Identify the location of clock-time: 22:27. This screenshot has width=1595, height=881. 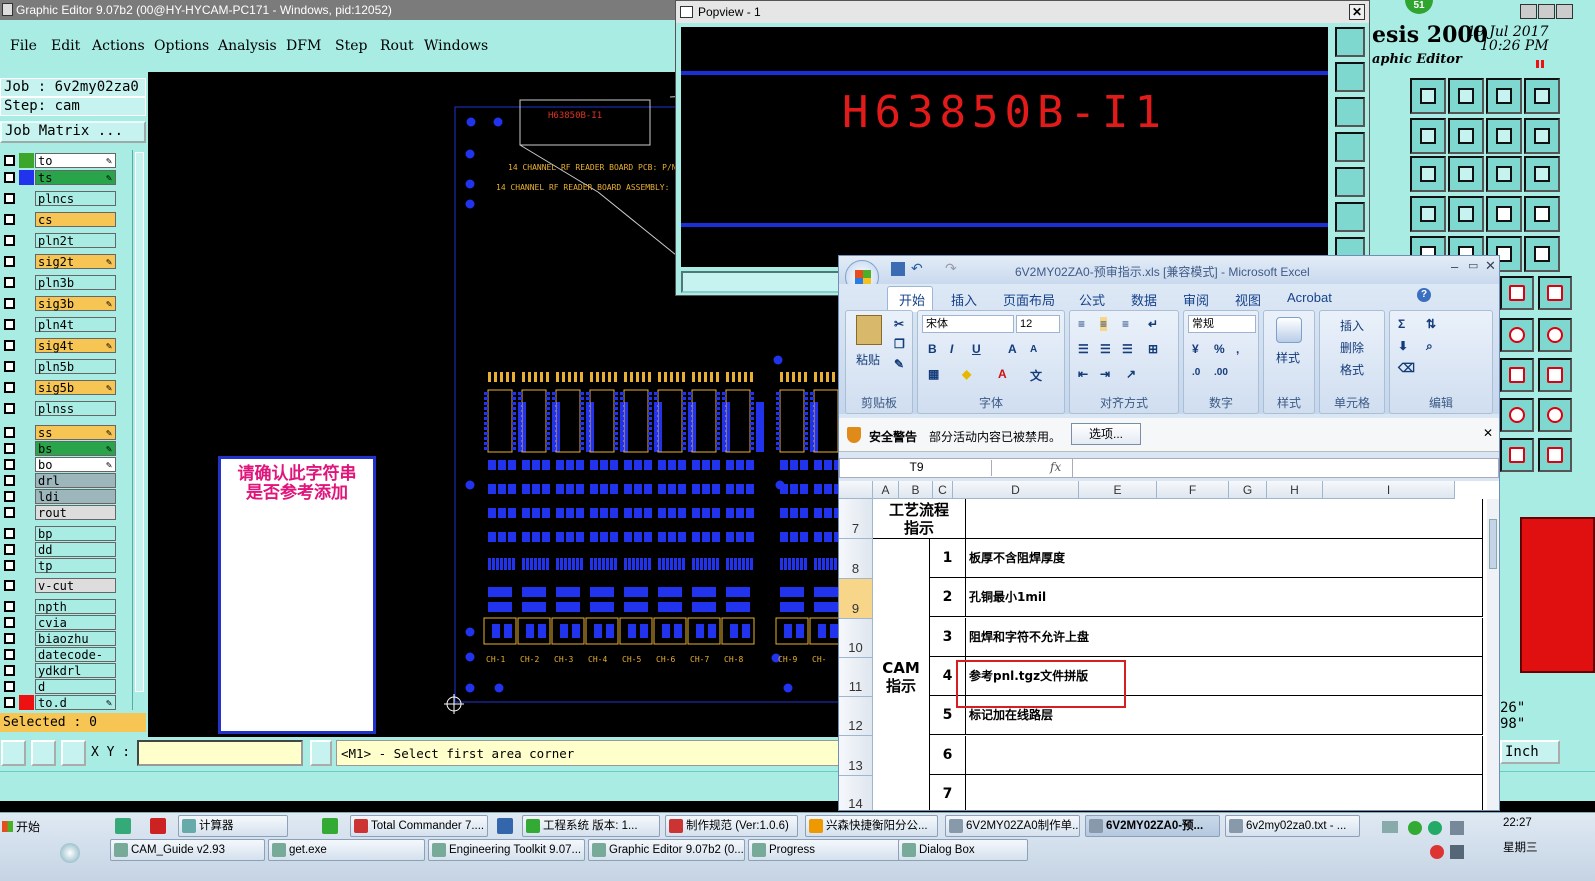
(1517, 823).